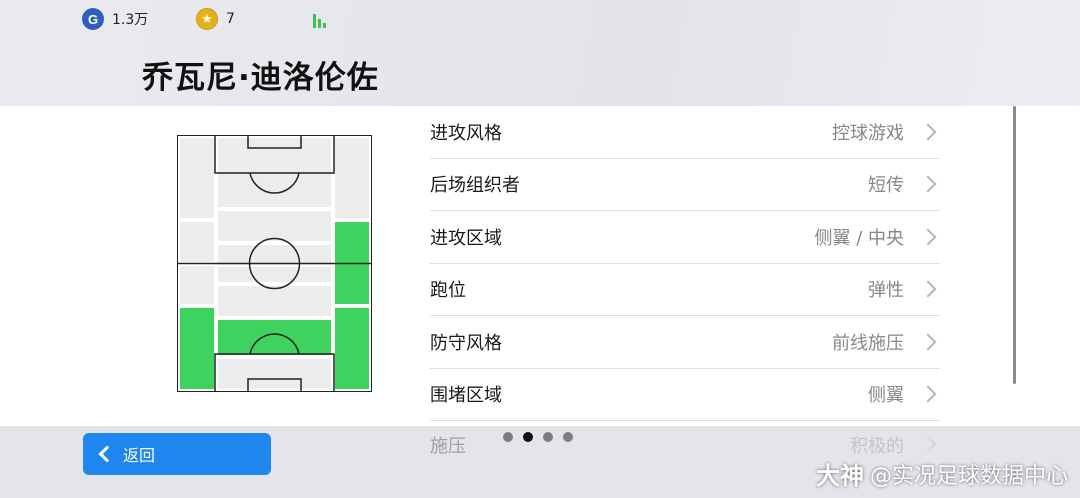 This screenshot has height=498, width=1080. Describe the element at coordinates (93, 19) in the screenshot. I see `gp-coin-icon: G` at that location.